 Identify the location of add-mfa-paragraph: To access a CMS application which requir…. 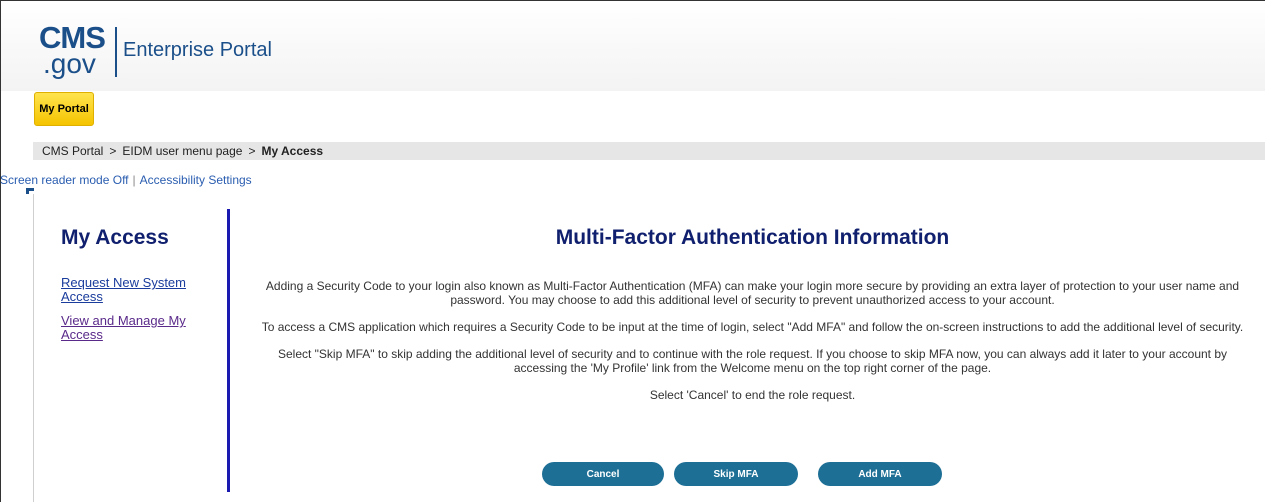
(752, 327).